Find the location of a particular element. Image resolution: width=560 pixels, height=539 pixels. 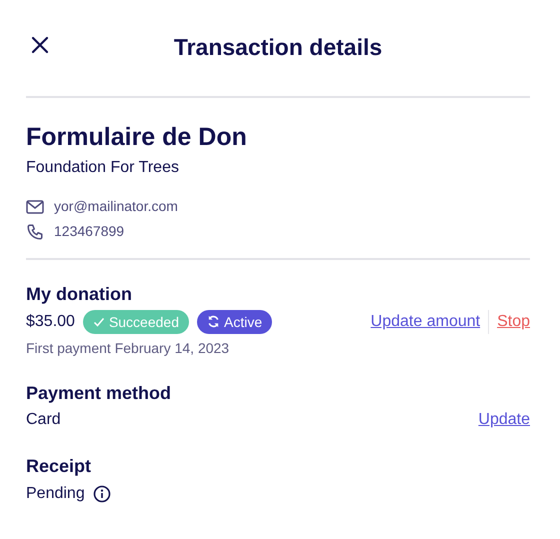

update-payment-link: Update is located at coordinates (504, 420).